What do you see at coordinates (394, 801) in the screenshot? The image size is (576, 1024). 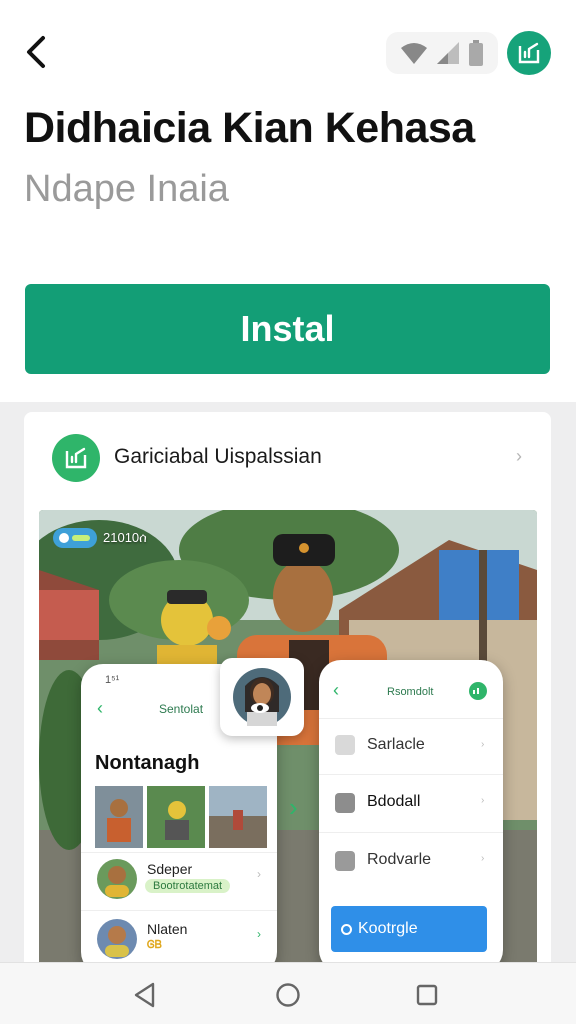 I see `option-label: Bdodall` at bounding box center [394, 801].